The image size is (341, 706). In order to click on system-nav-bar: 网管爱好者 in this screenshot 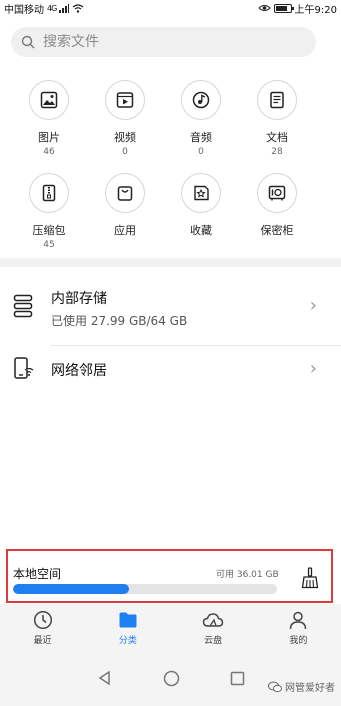, I will do `click(170, 678)`.